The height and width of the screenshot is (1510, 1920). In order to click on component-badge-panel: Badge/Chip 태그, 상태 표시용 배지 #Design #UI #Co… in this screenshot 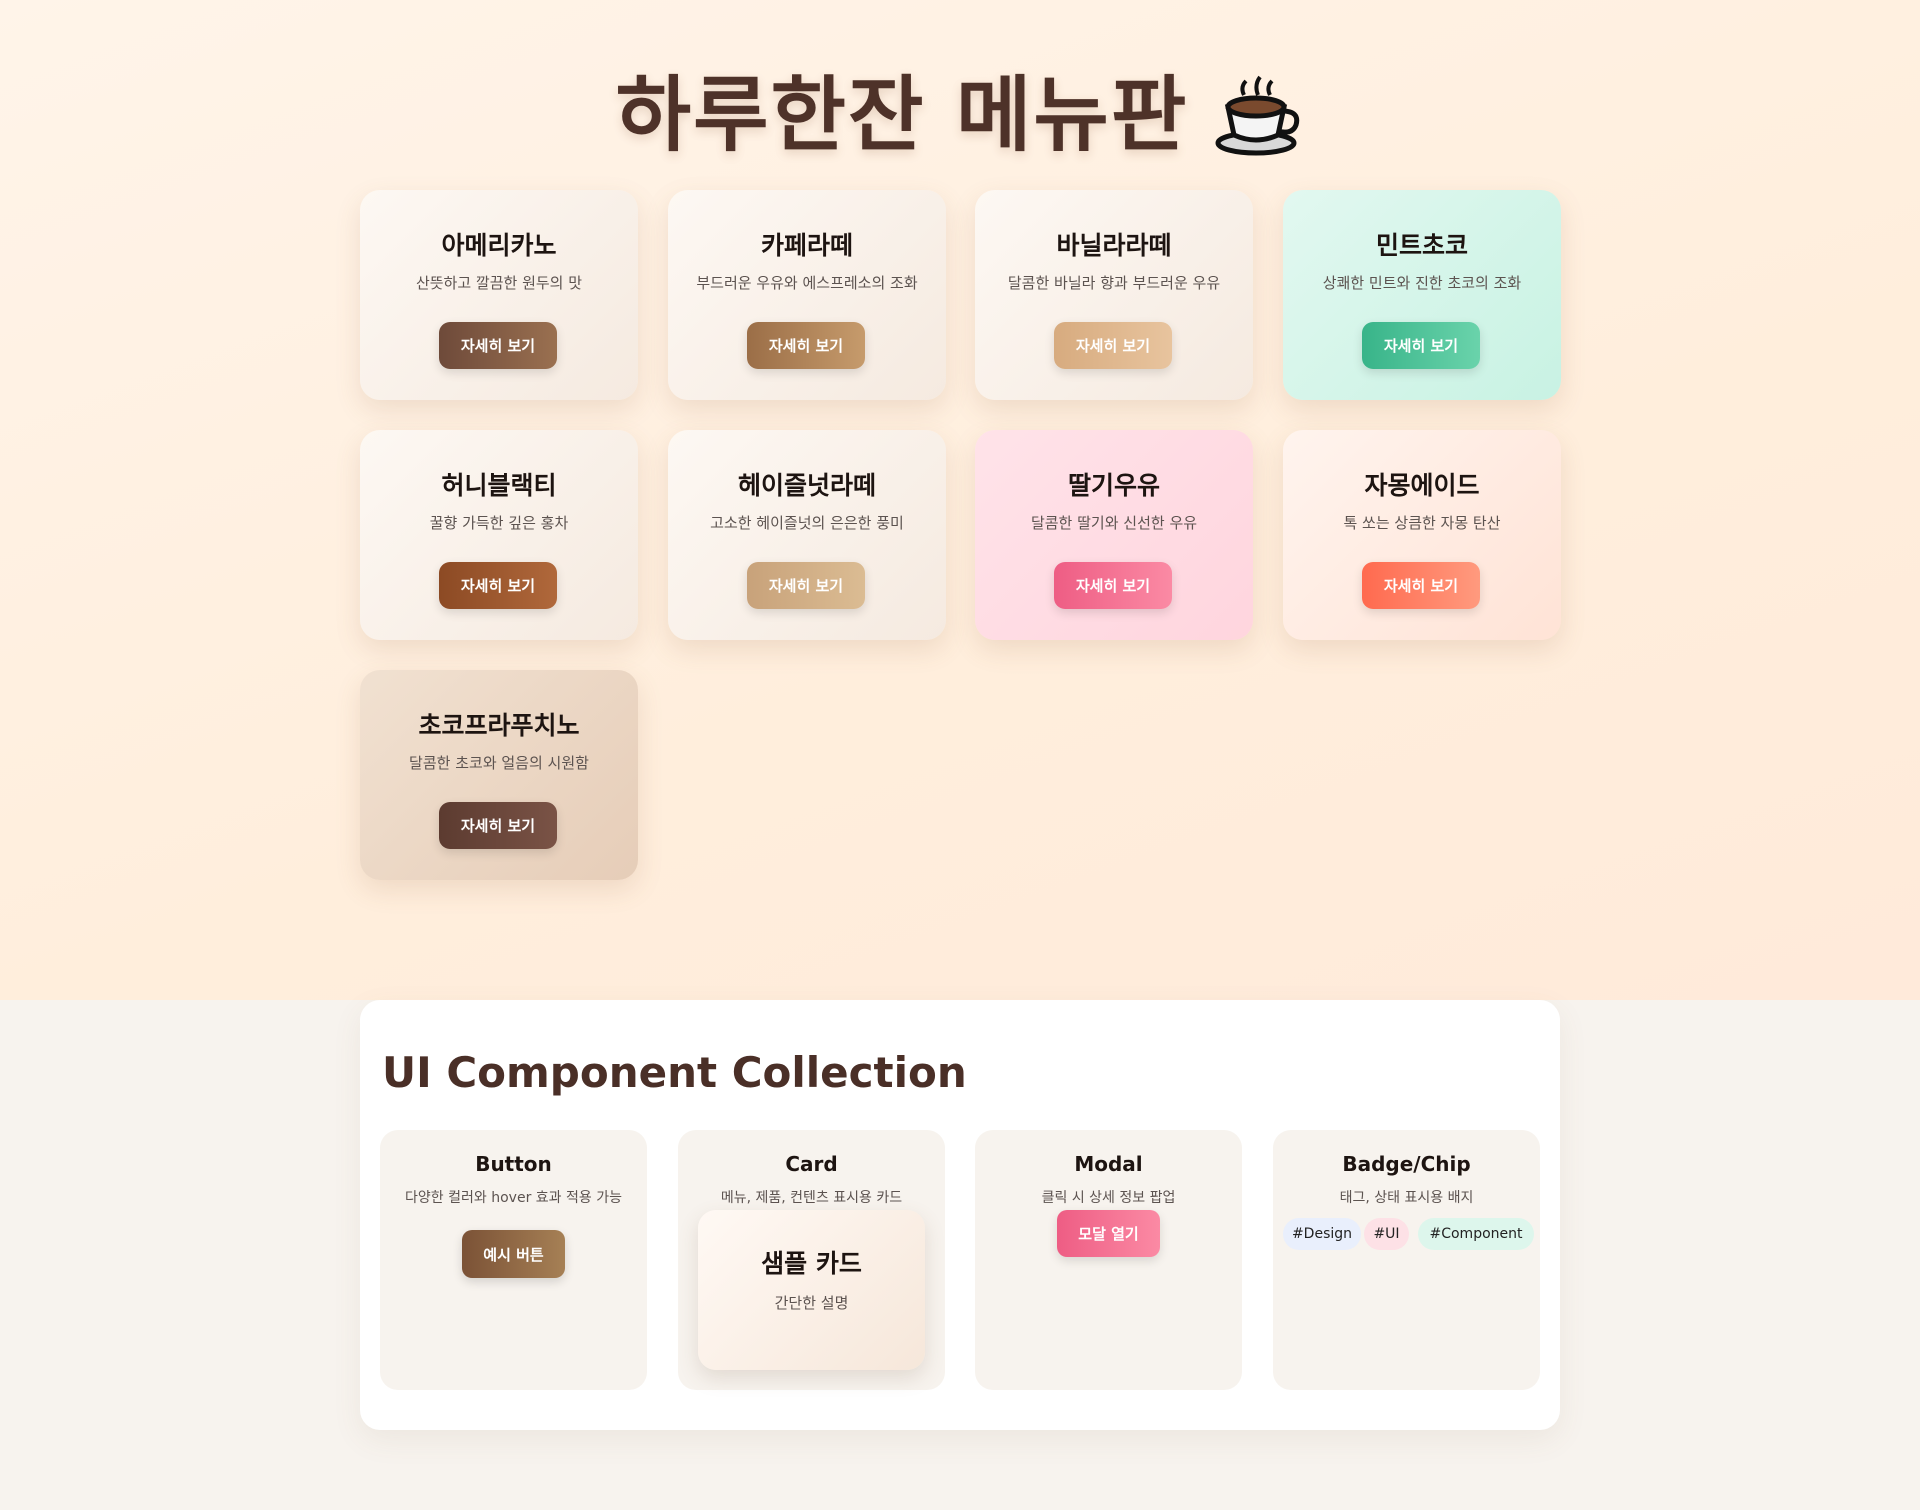, I will do `click(1406, 1260)`.